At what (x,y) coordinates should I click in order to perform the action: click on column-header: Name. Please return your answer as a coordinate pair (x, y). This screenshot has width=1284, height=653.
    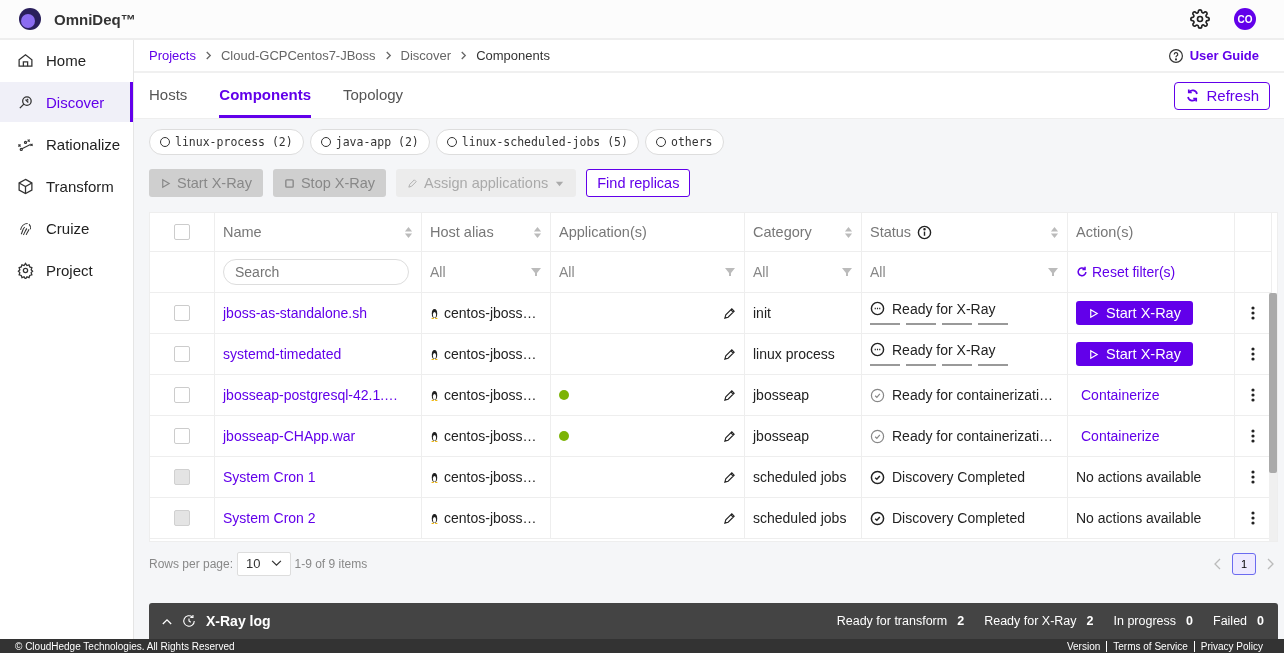
    Looking at the image, I should click on (242, 232).